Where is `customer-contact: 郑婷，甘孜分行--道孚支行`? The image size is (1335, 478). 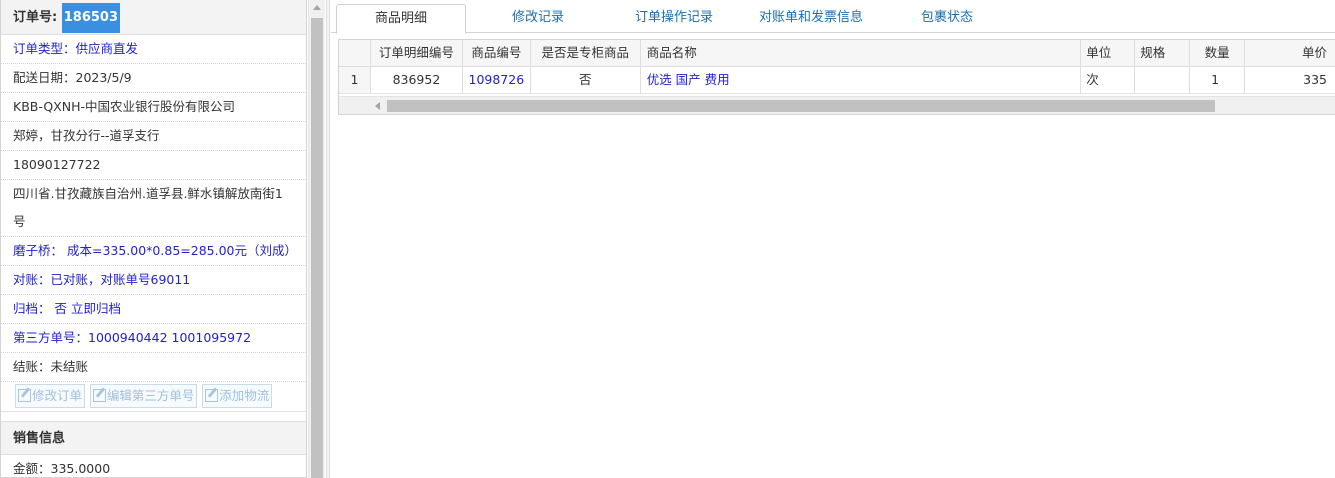
customer-contact: 郑婷，甘孜分行--道孚支行 is located at coordinates (153, 136).